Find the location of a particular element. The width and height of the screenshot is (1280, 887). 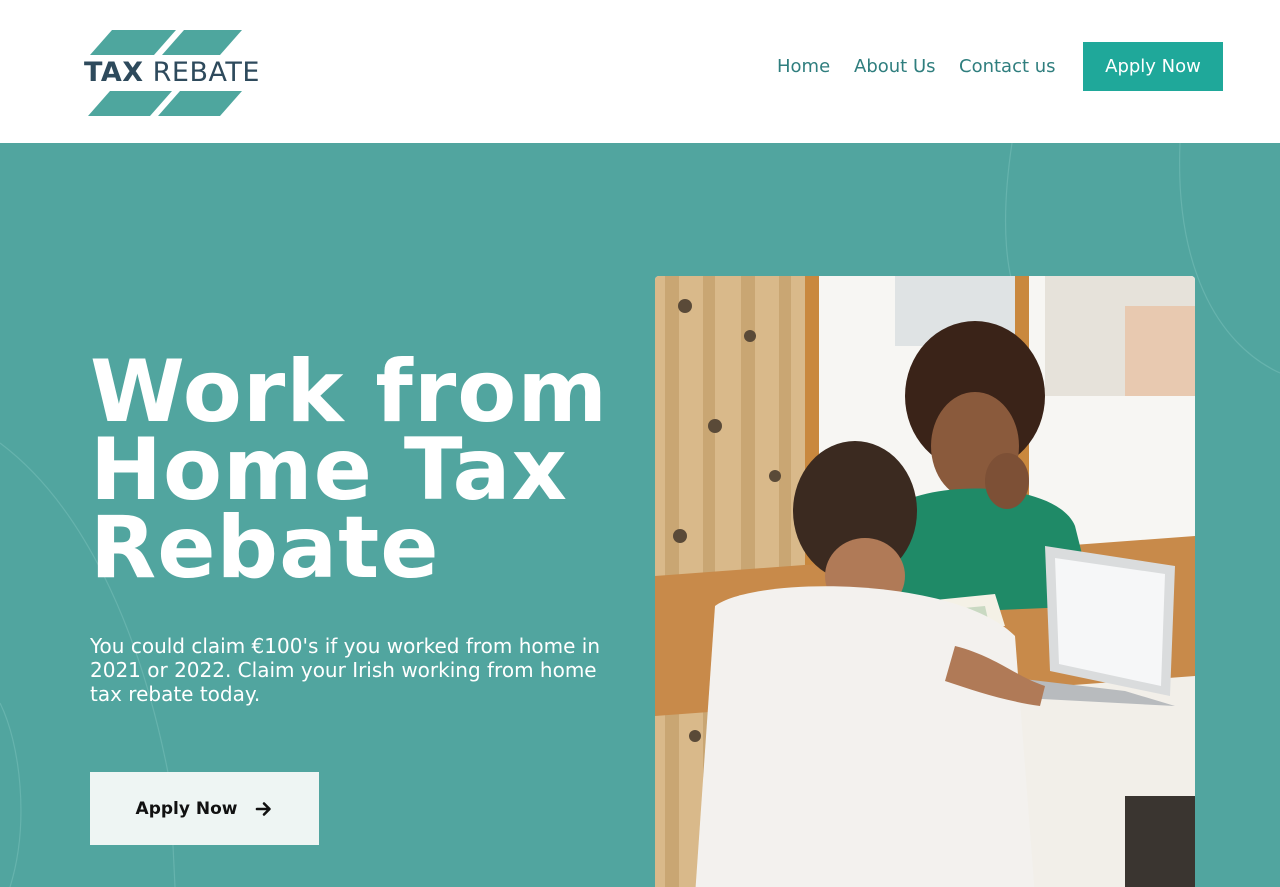

nav-about-link: About Us is located at coordinates (895, 67).